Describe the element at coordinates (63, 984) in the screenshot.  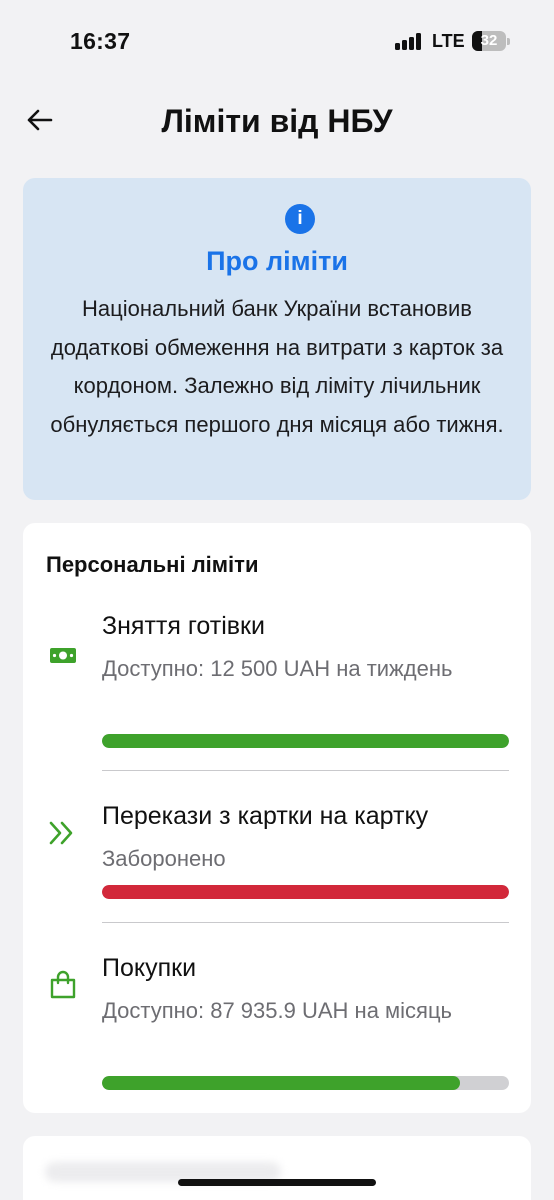
I see `shopping-bag-icon` at that location.